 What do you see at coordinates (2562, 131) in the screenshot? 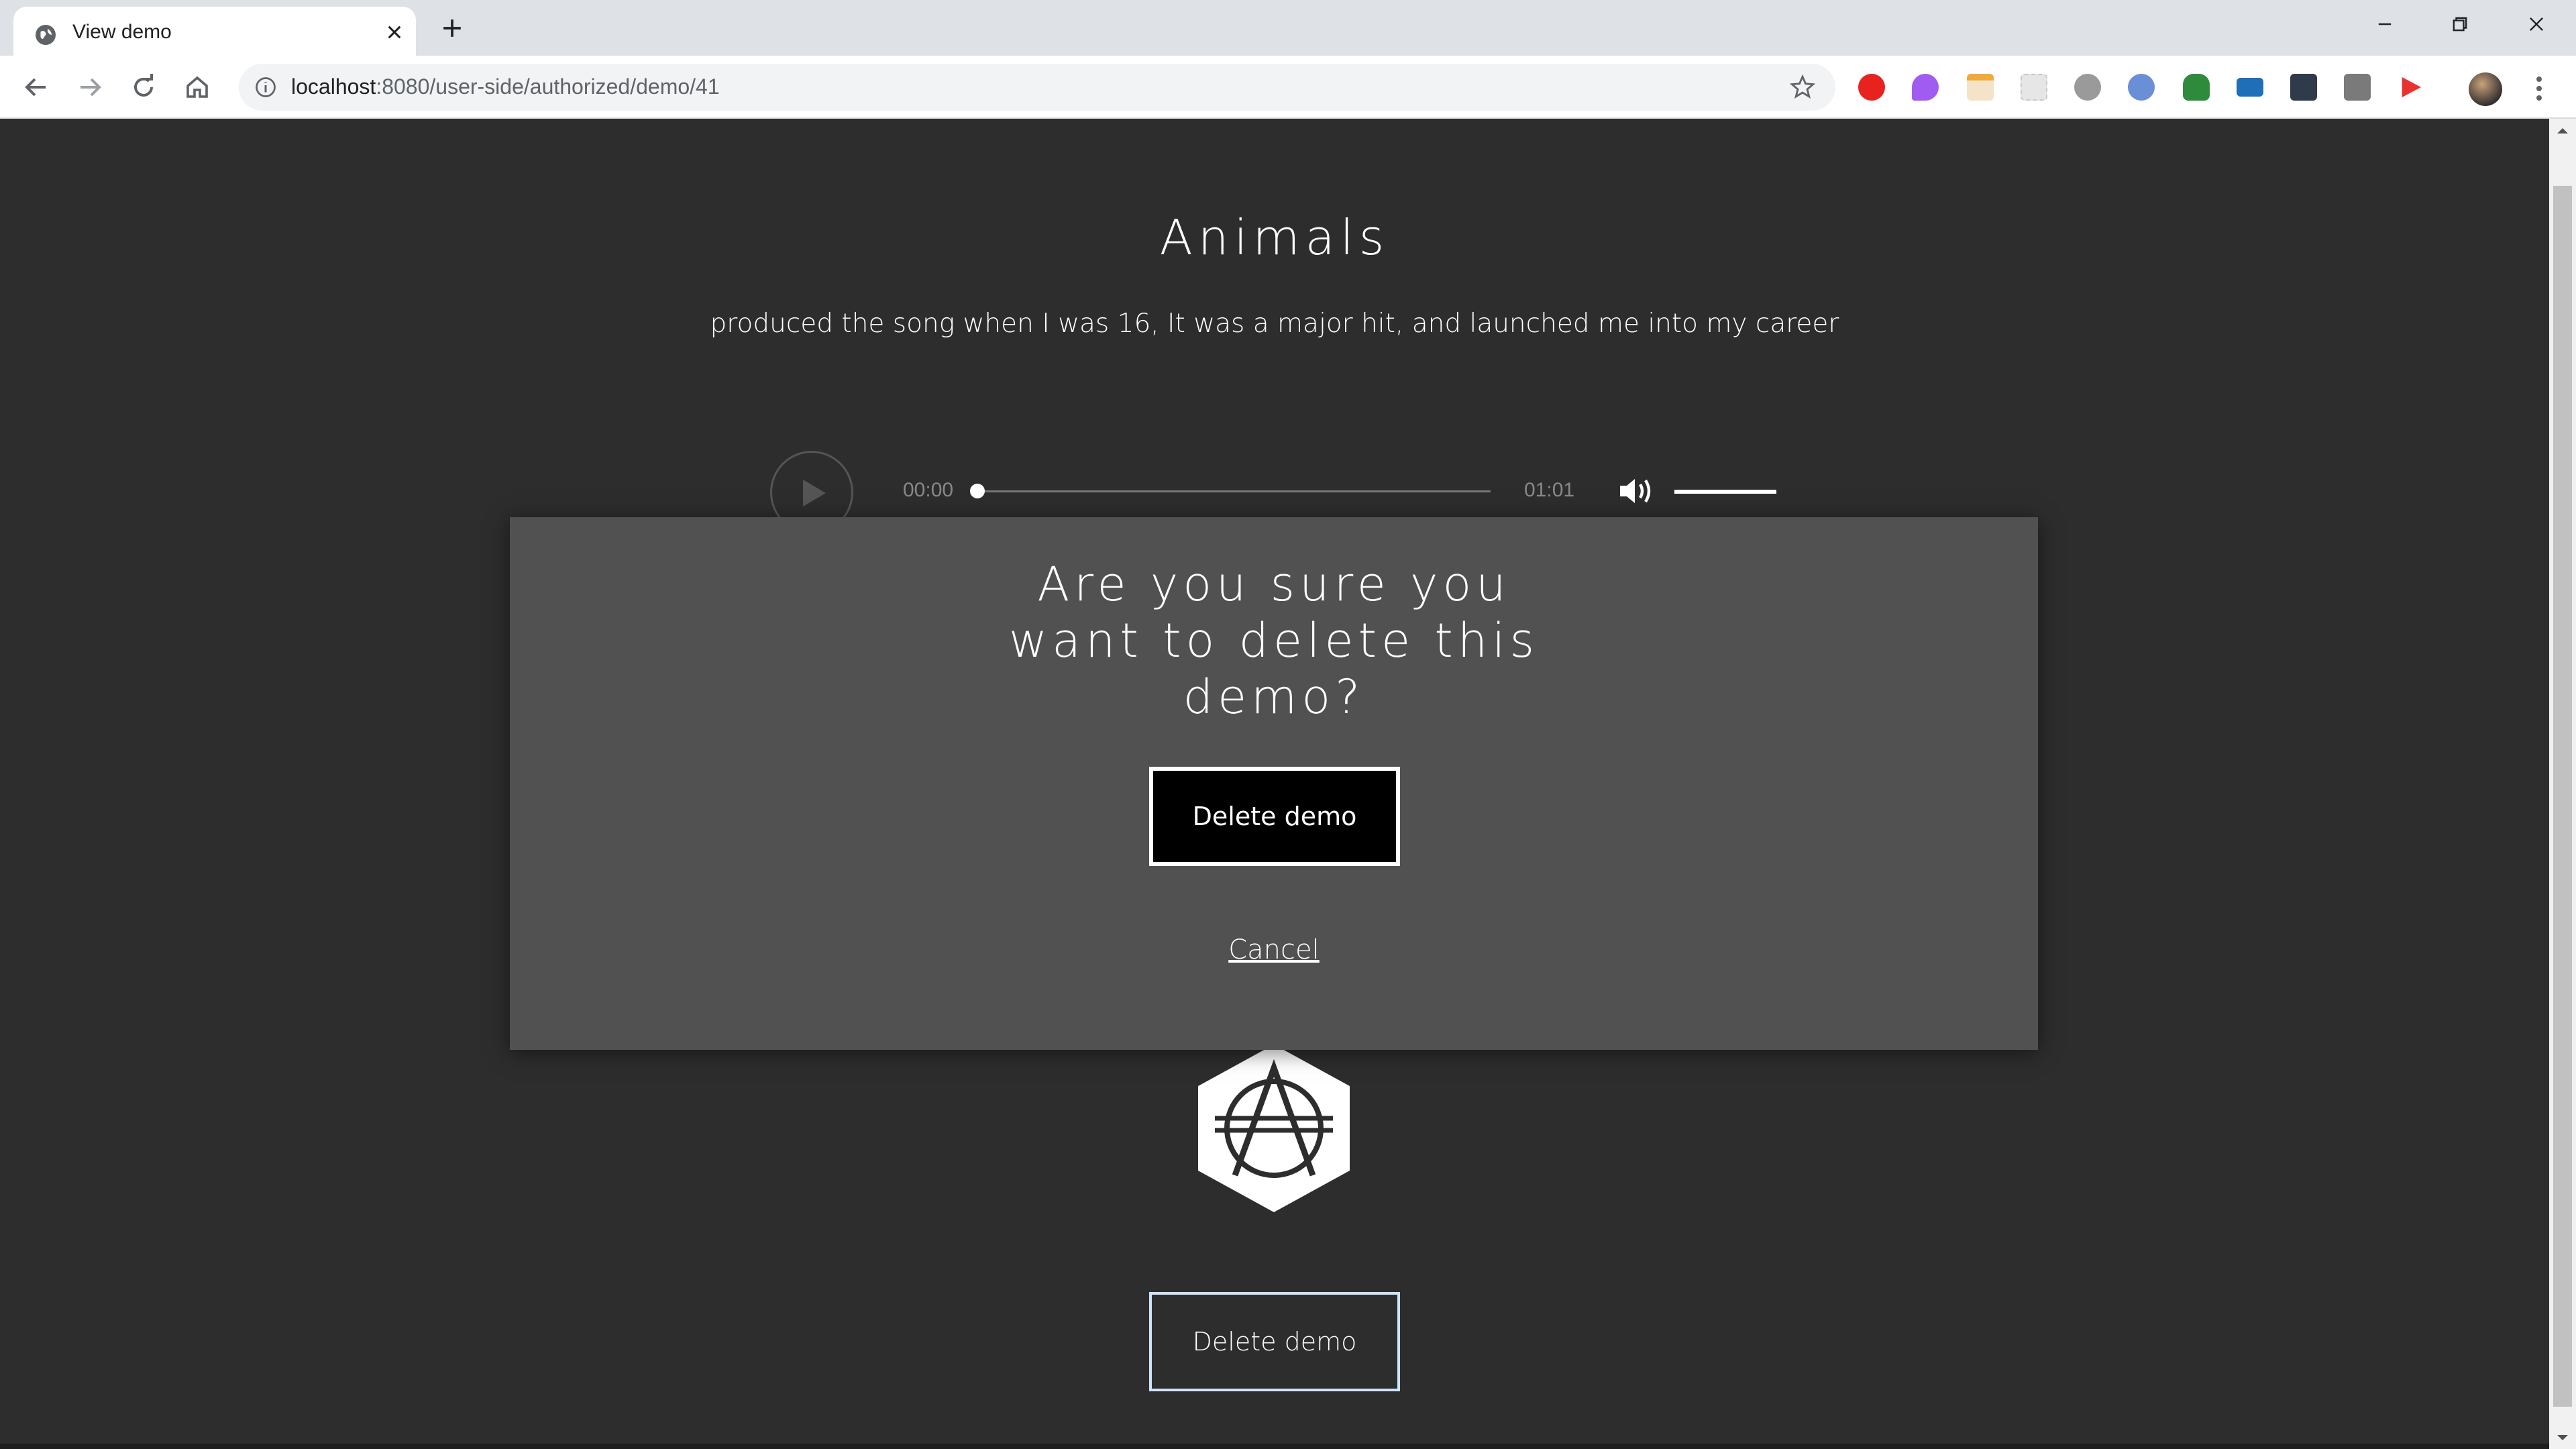
I see `scroll-up-icon` at bounding box center [2562, 131].